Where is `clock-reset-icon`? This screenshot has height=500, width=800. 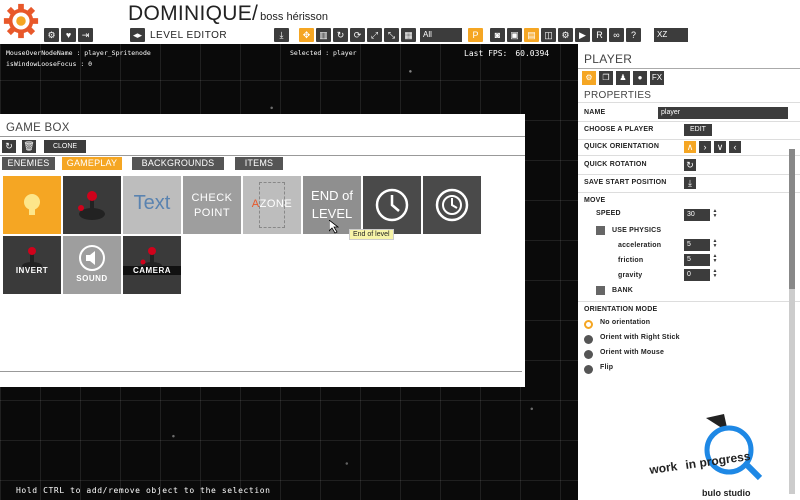 clock-reset-icon is located at coordinates (452, 205).